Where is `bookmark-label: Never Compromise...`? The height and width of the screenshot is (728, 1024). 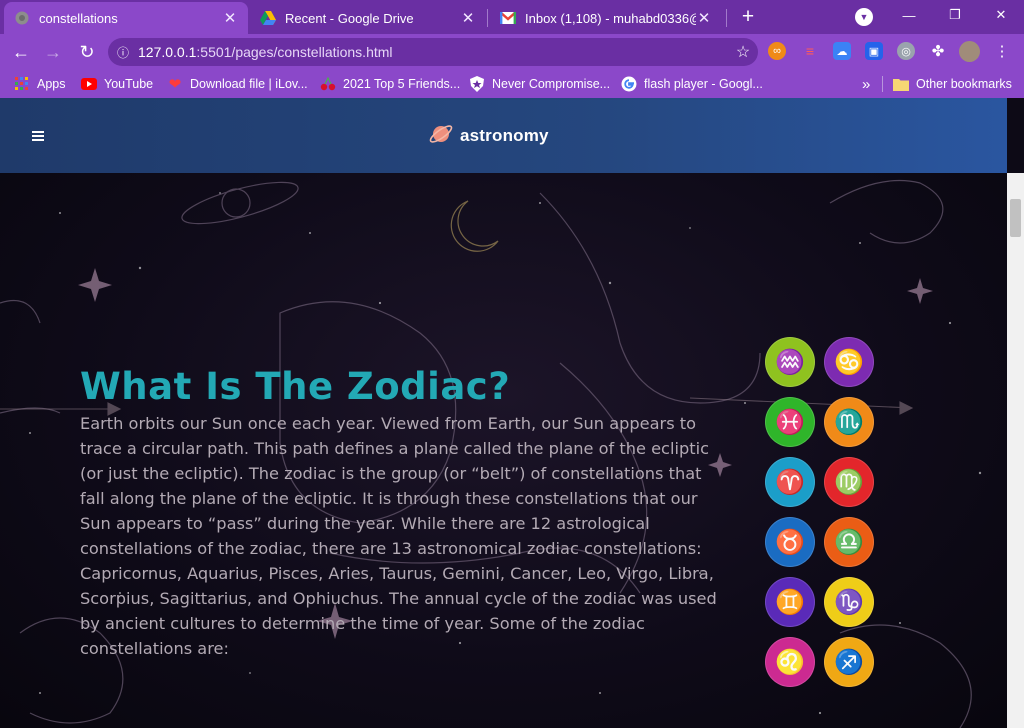
bookmark-label: Never Compromise... is located at coordinates (551, 84).